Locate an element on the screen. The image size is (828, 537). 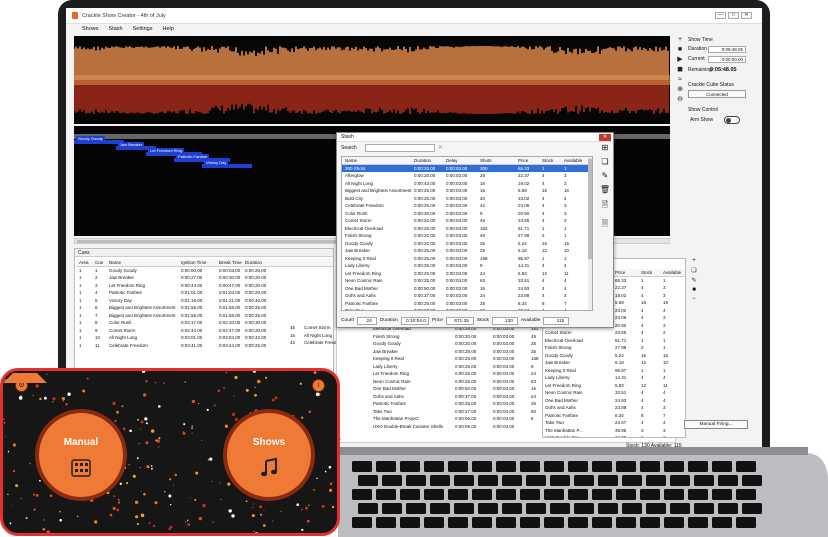
zoom-out-icon: ⊖ is located at coordinates (680, 100).